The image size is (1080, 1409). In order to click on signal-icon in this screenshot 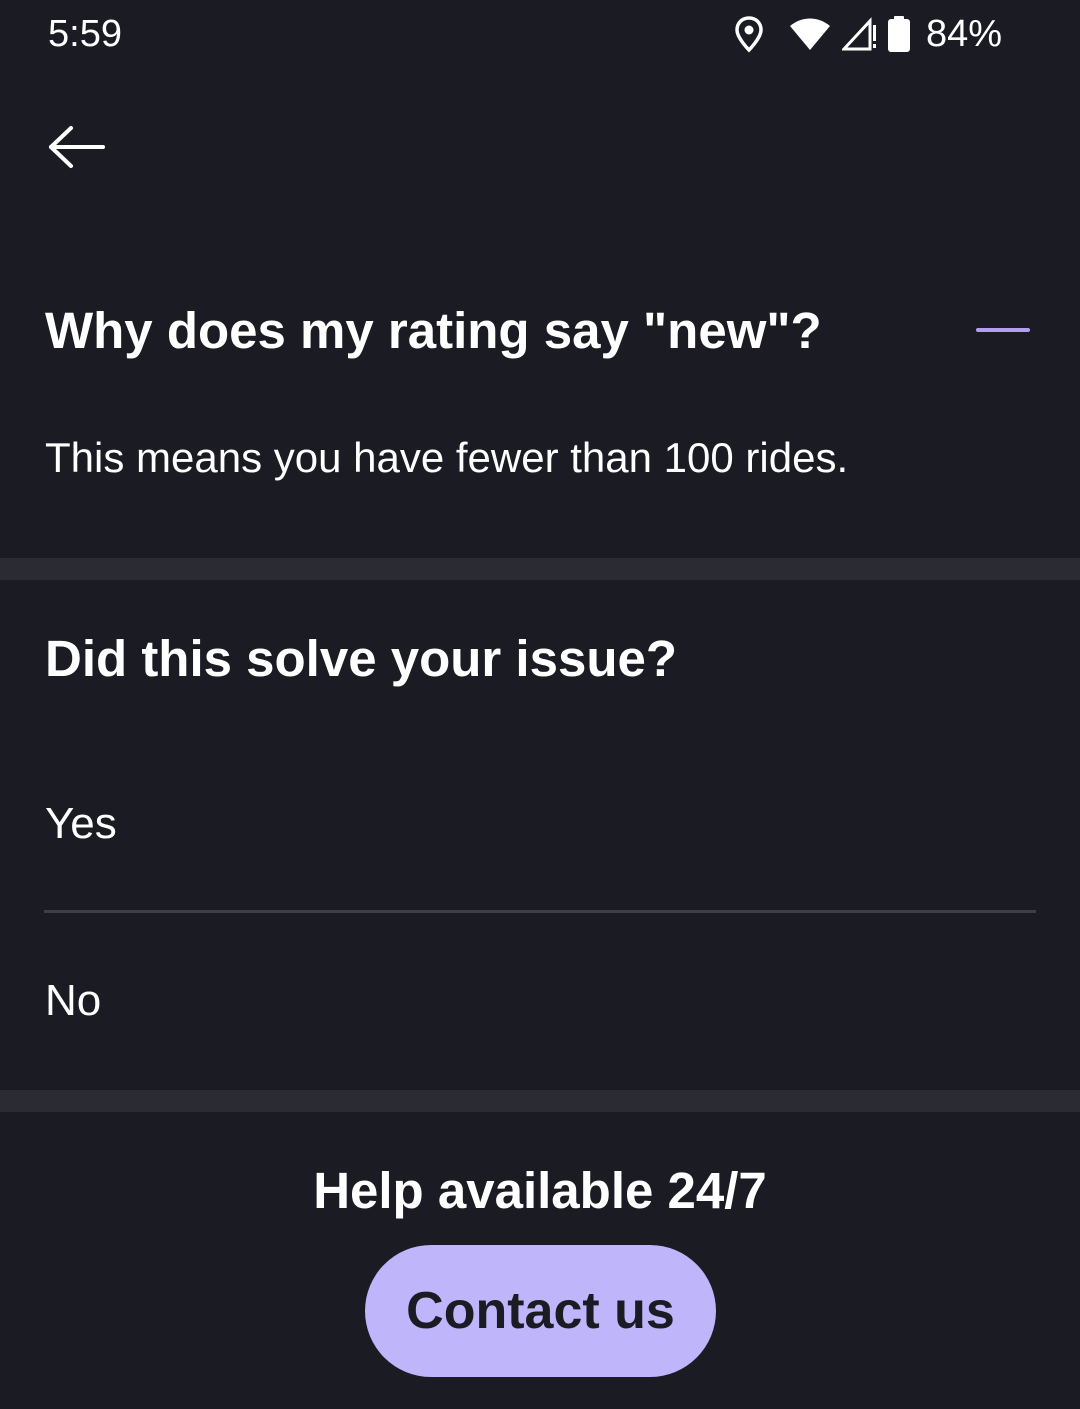, I will do `click(858, 34)`.